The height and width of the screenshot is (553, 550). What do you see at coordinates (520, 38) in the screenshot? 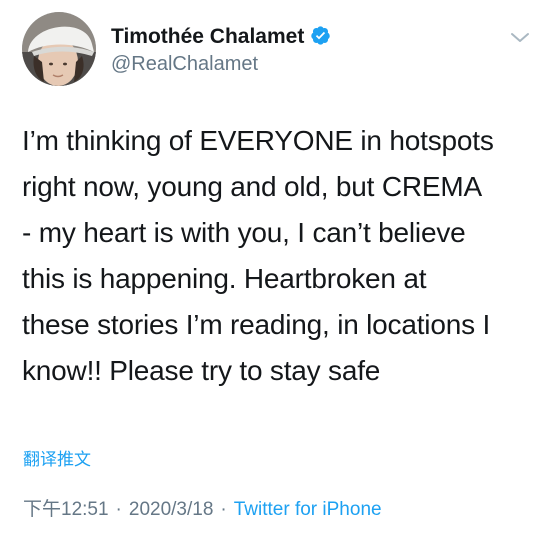
I see `chevron-down-icon` at bounding box center [520, 38].